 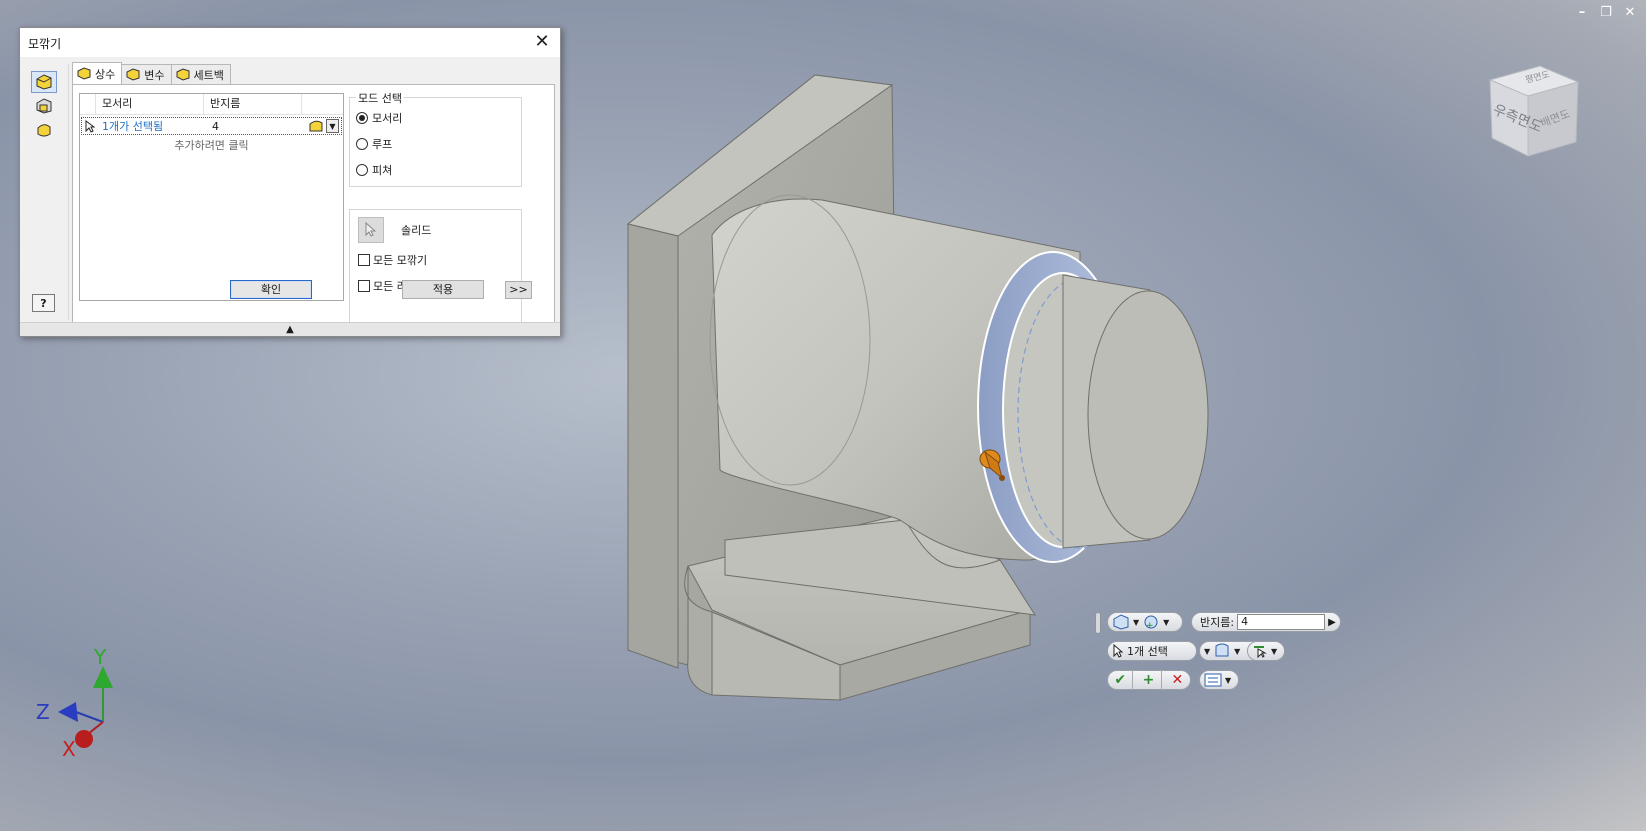 I want to click on table-row: 1개가 선택됨 4 ▼, so click(x=211, y=126).